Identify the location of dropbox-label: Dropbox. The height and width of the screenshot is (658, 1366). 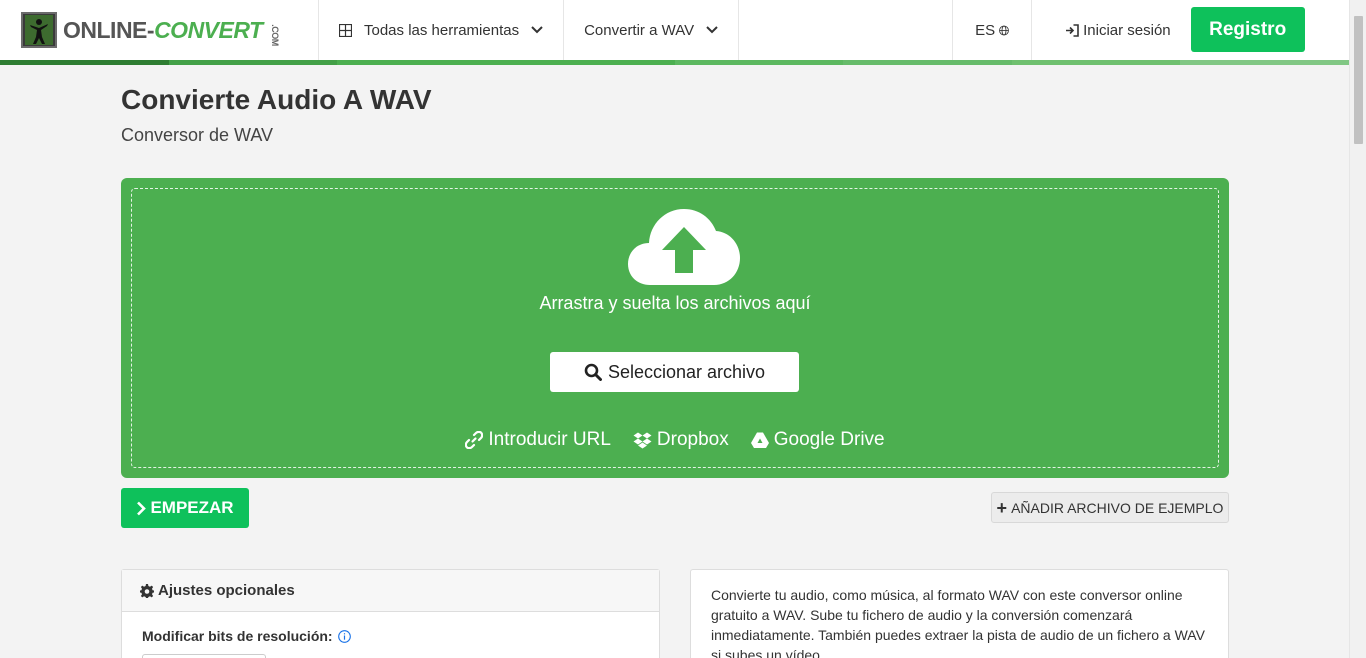
(692, 439).